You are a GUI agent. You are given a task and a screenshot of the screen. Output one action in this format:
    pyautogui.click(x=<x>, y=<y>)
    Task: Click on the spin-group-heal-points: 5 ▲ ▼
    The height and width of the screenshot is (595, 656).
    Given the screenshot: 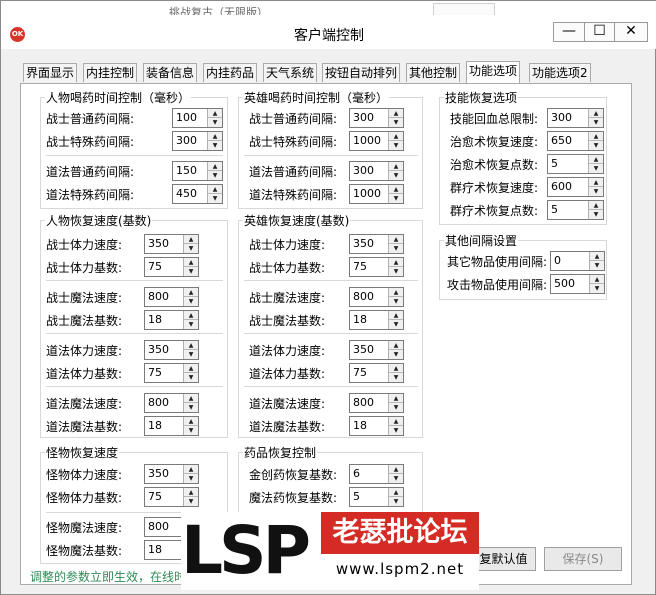 What is the action you would take?
    pyautogui.click(x=575, y=210)
    